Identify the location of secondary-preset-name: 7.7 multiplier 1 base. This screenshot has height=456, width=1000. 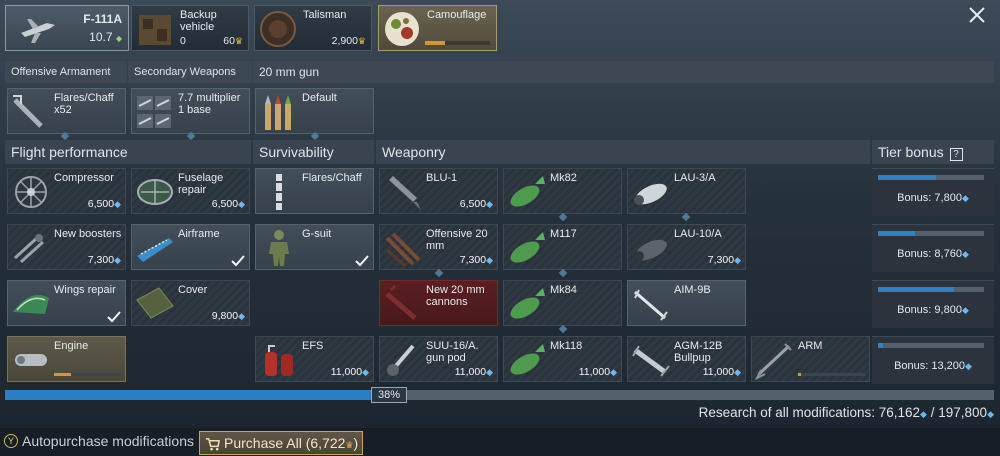
(213, 104).